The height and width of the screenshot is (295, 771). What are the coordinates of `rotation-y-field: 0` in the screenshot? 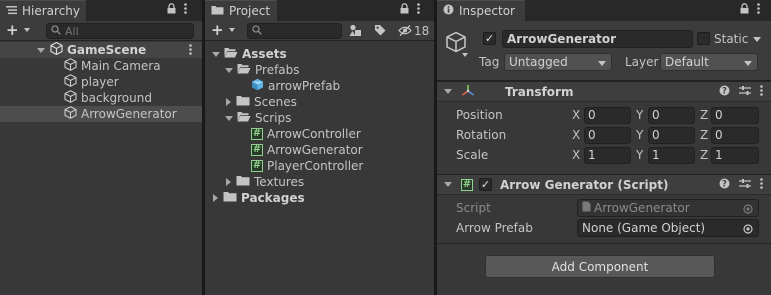 It's located at (671, 135).